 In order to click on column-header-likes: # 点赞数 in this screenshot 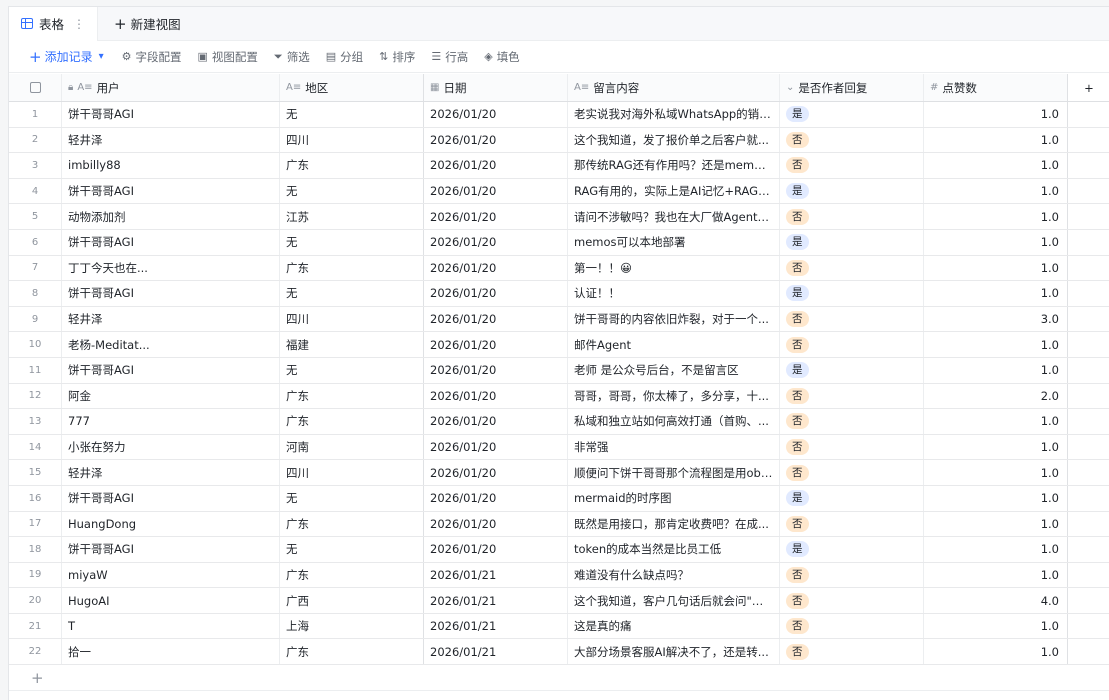, I will do `click(996, 87)`.